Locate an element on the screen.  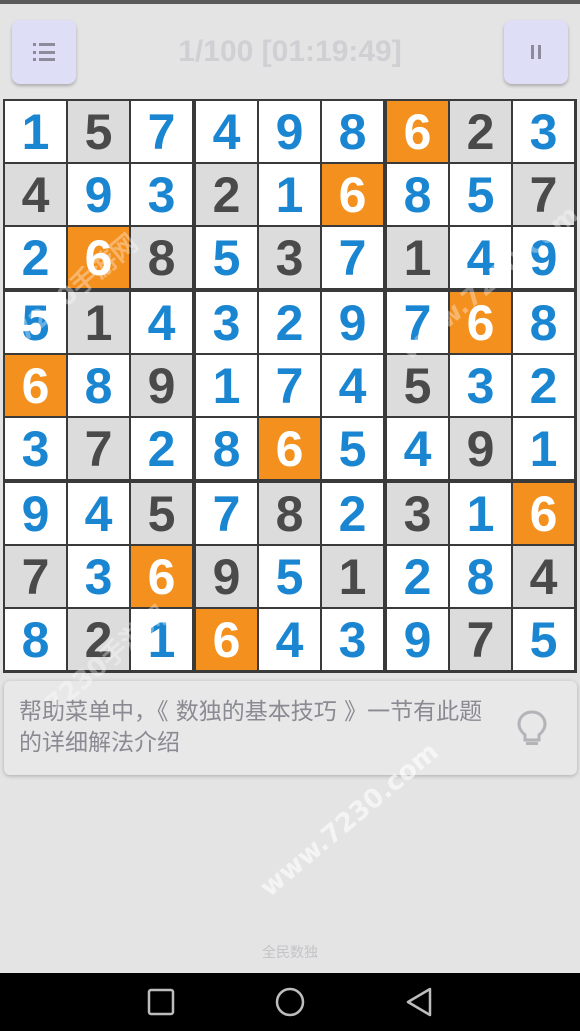
hint-panel: 帮助菜单中，《 数独的基本技巧 》一节有此题的详细解法介绍 is located at coordinates (290, 728).